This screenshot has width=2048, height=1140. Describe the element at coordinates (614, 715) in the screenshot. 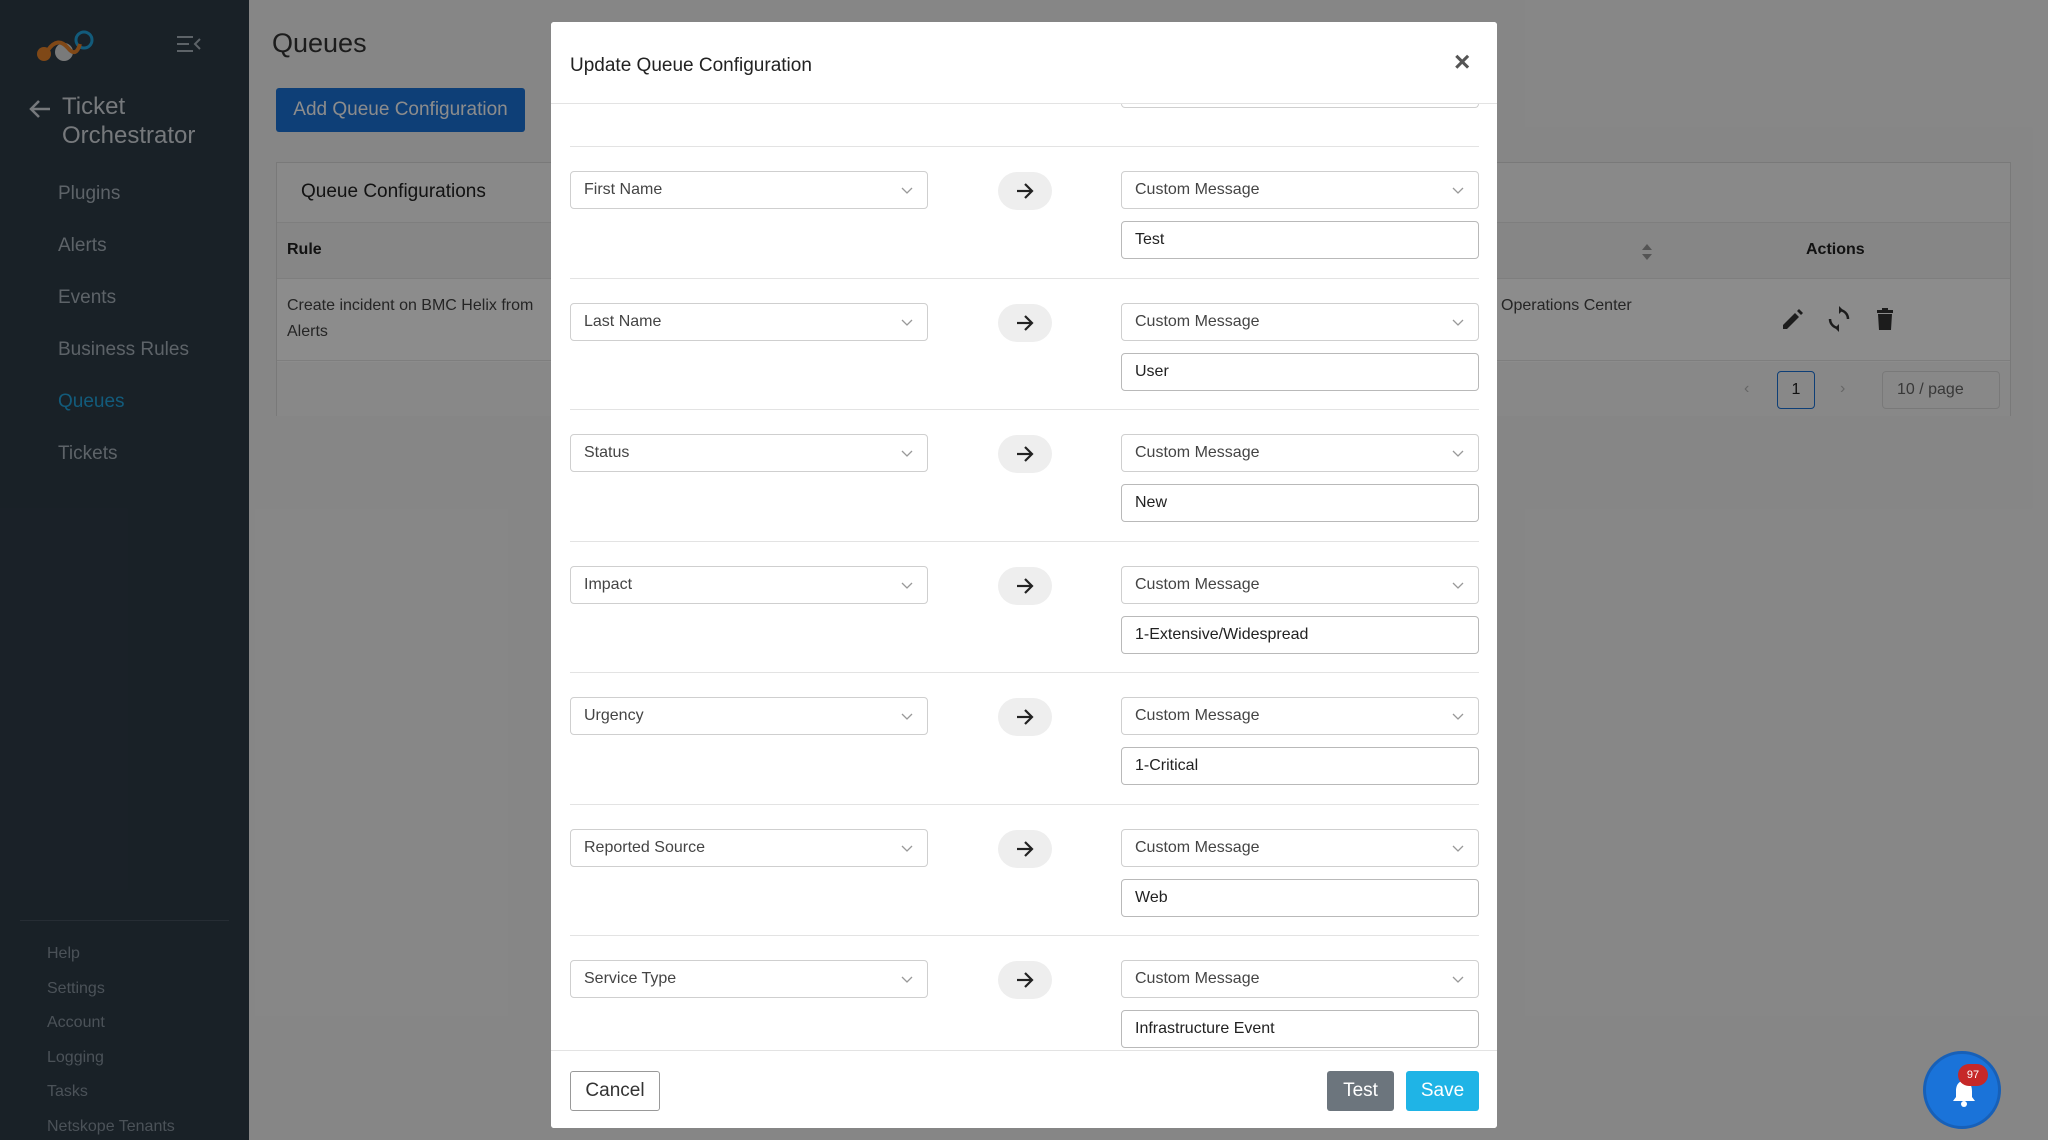

I see `source-field-value: Urgency` at that location.